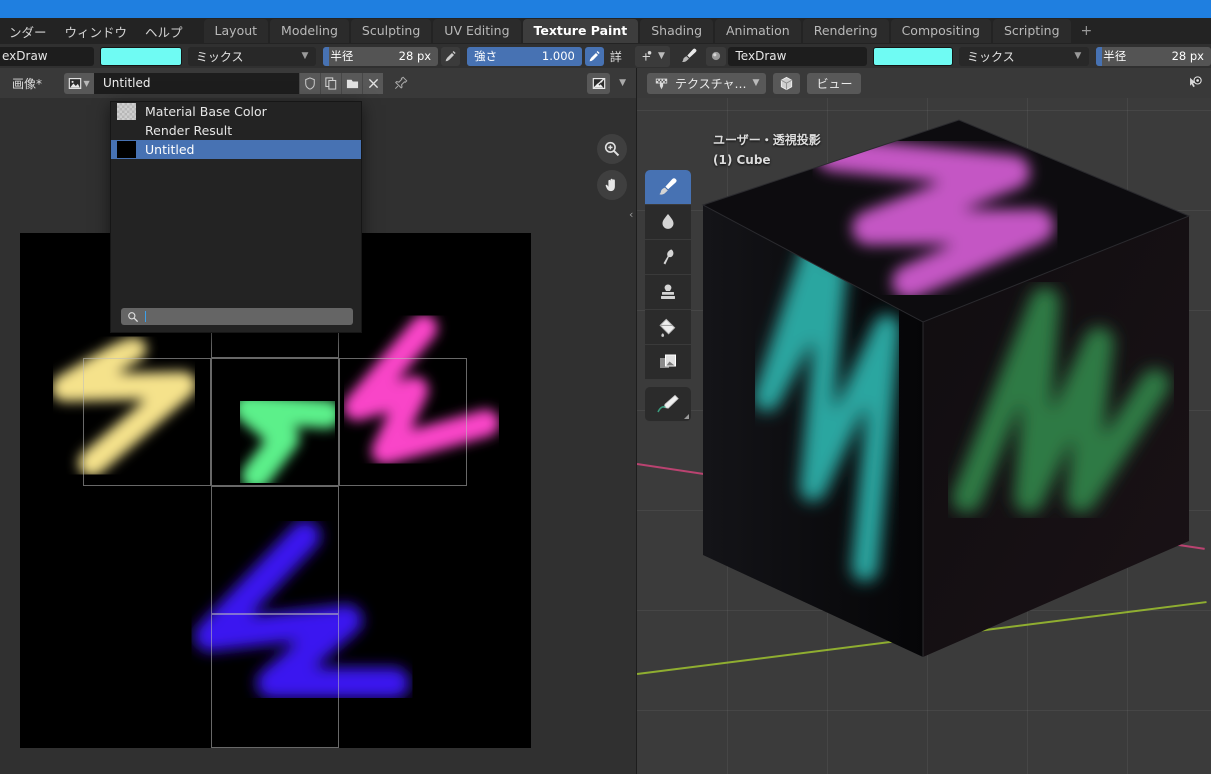 The height and width of the screenshot is (774, 1211). I want to click on right-blend-mode-dropdown: ミックス ▼, so click(1024, 56).